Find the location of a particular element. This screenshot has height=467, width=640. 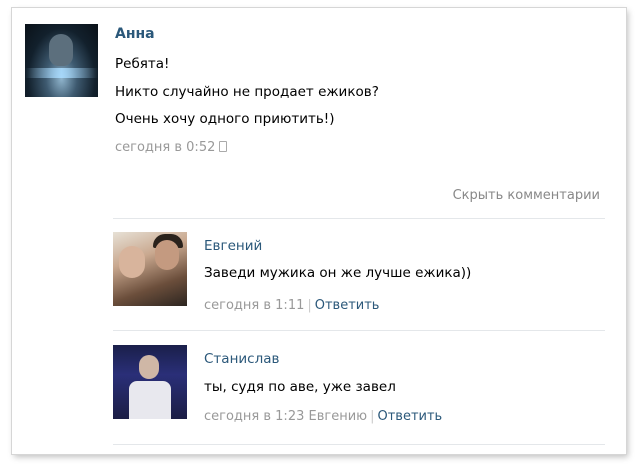

reply-text: ты, судя по аве, уже завел is located at coordinates (300, 387).